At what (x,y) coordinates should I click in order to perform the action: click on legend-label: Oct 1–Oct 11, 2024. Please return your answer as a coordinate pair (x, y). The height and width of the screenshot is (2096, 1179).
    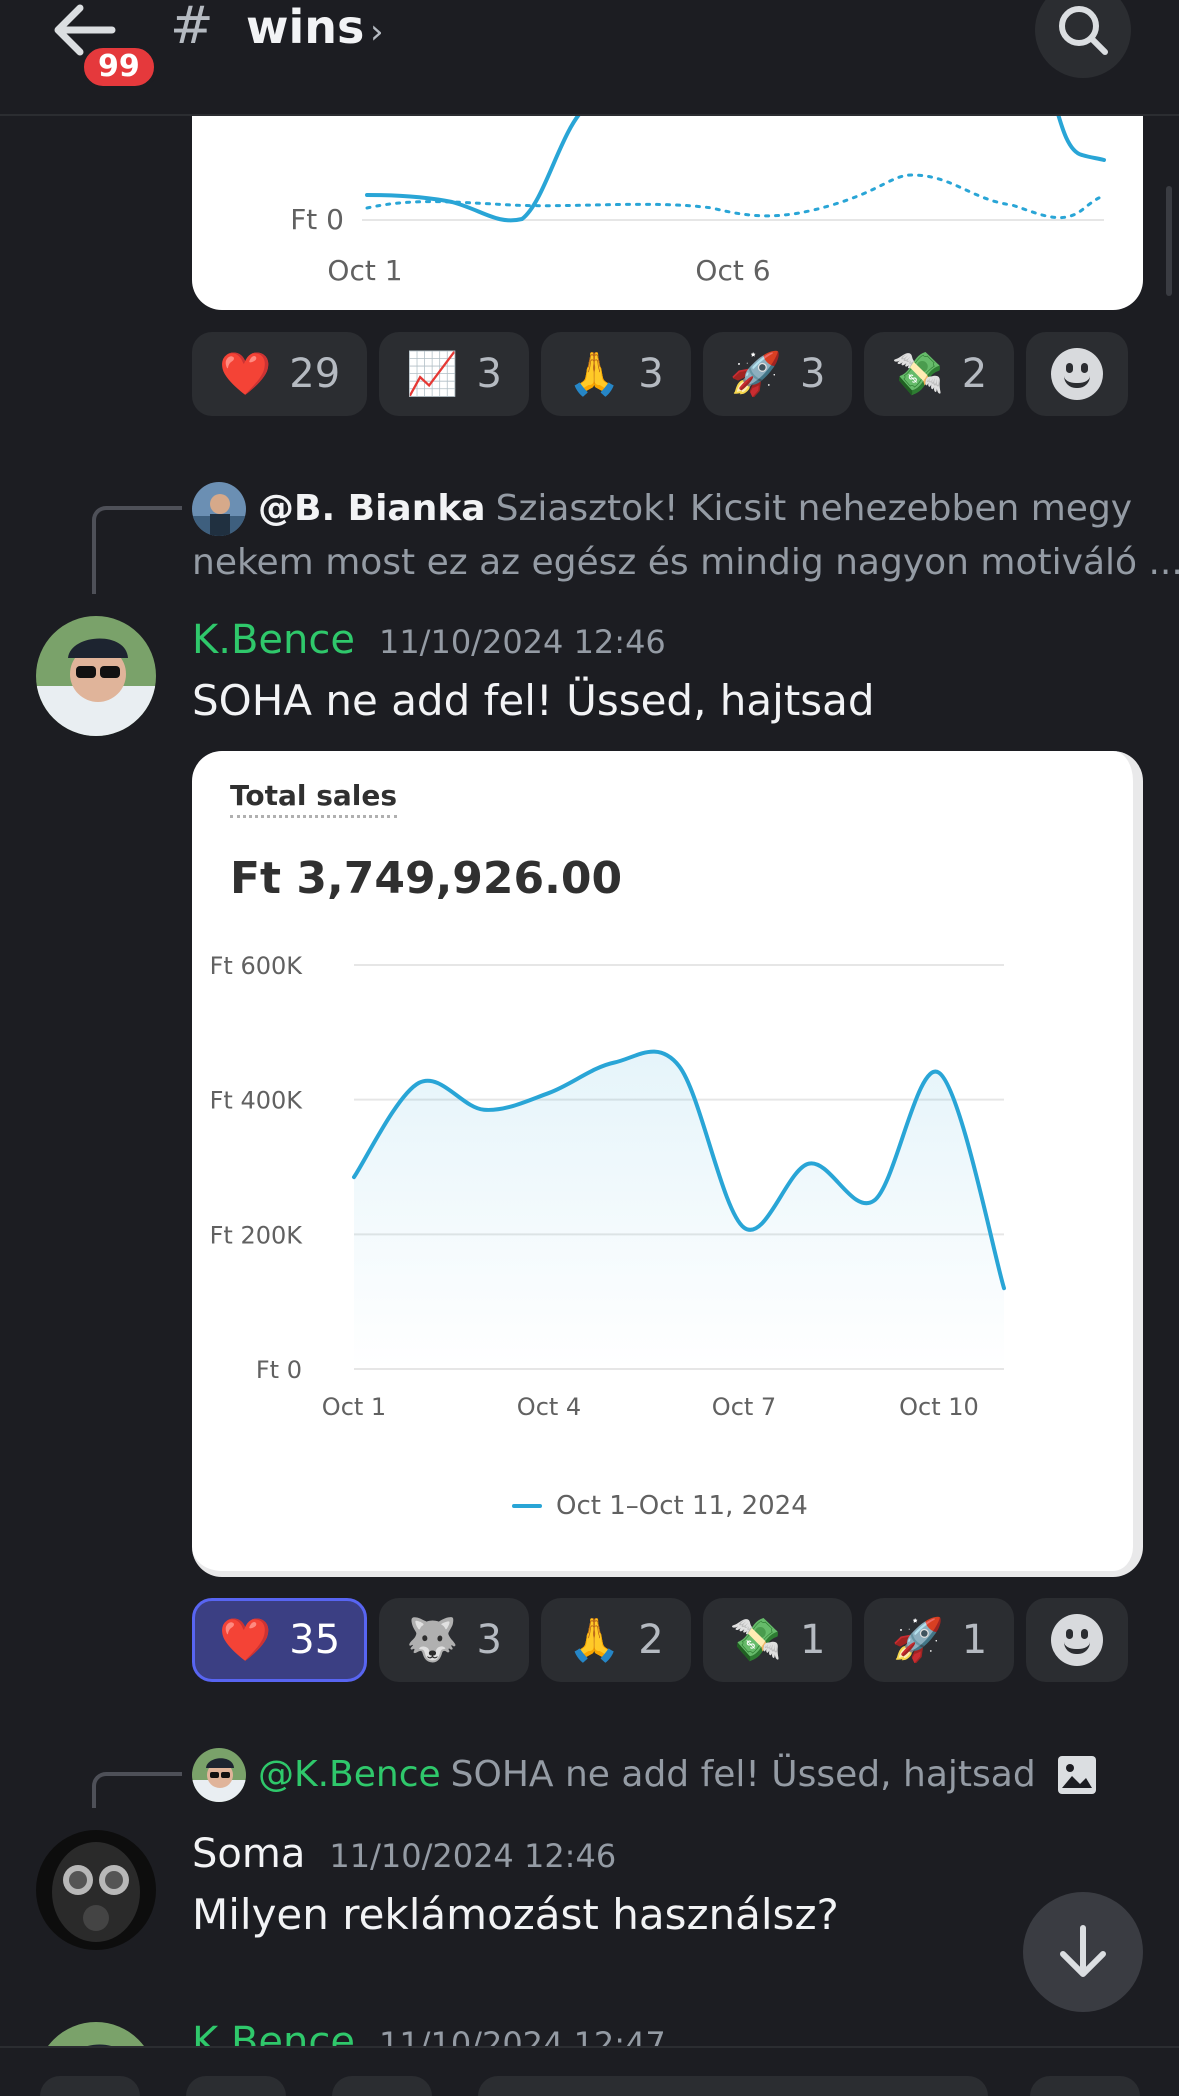
    Looking at the image, I should click on (682, 1506).